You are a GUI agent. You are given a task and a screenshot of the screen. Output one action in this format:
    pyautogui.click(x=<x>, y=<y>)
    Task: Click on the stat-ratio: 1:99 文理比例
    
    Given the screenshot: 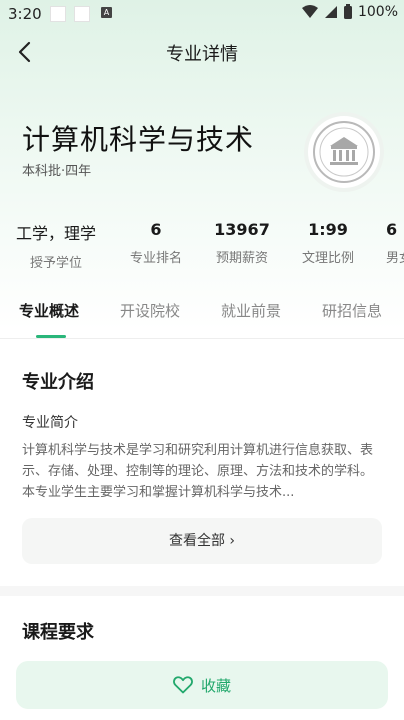 What is the action you would take?
    pyautogui.click(x=328, y=243)
    